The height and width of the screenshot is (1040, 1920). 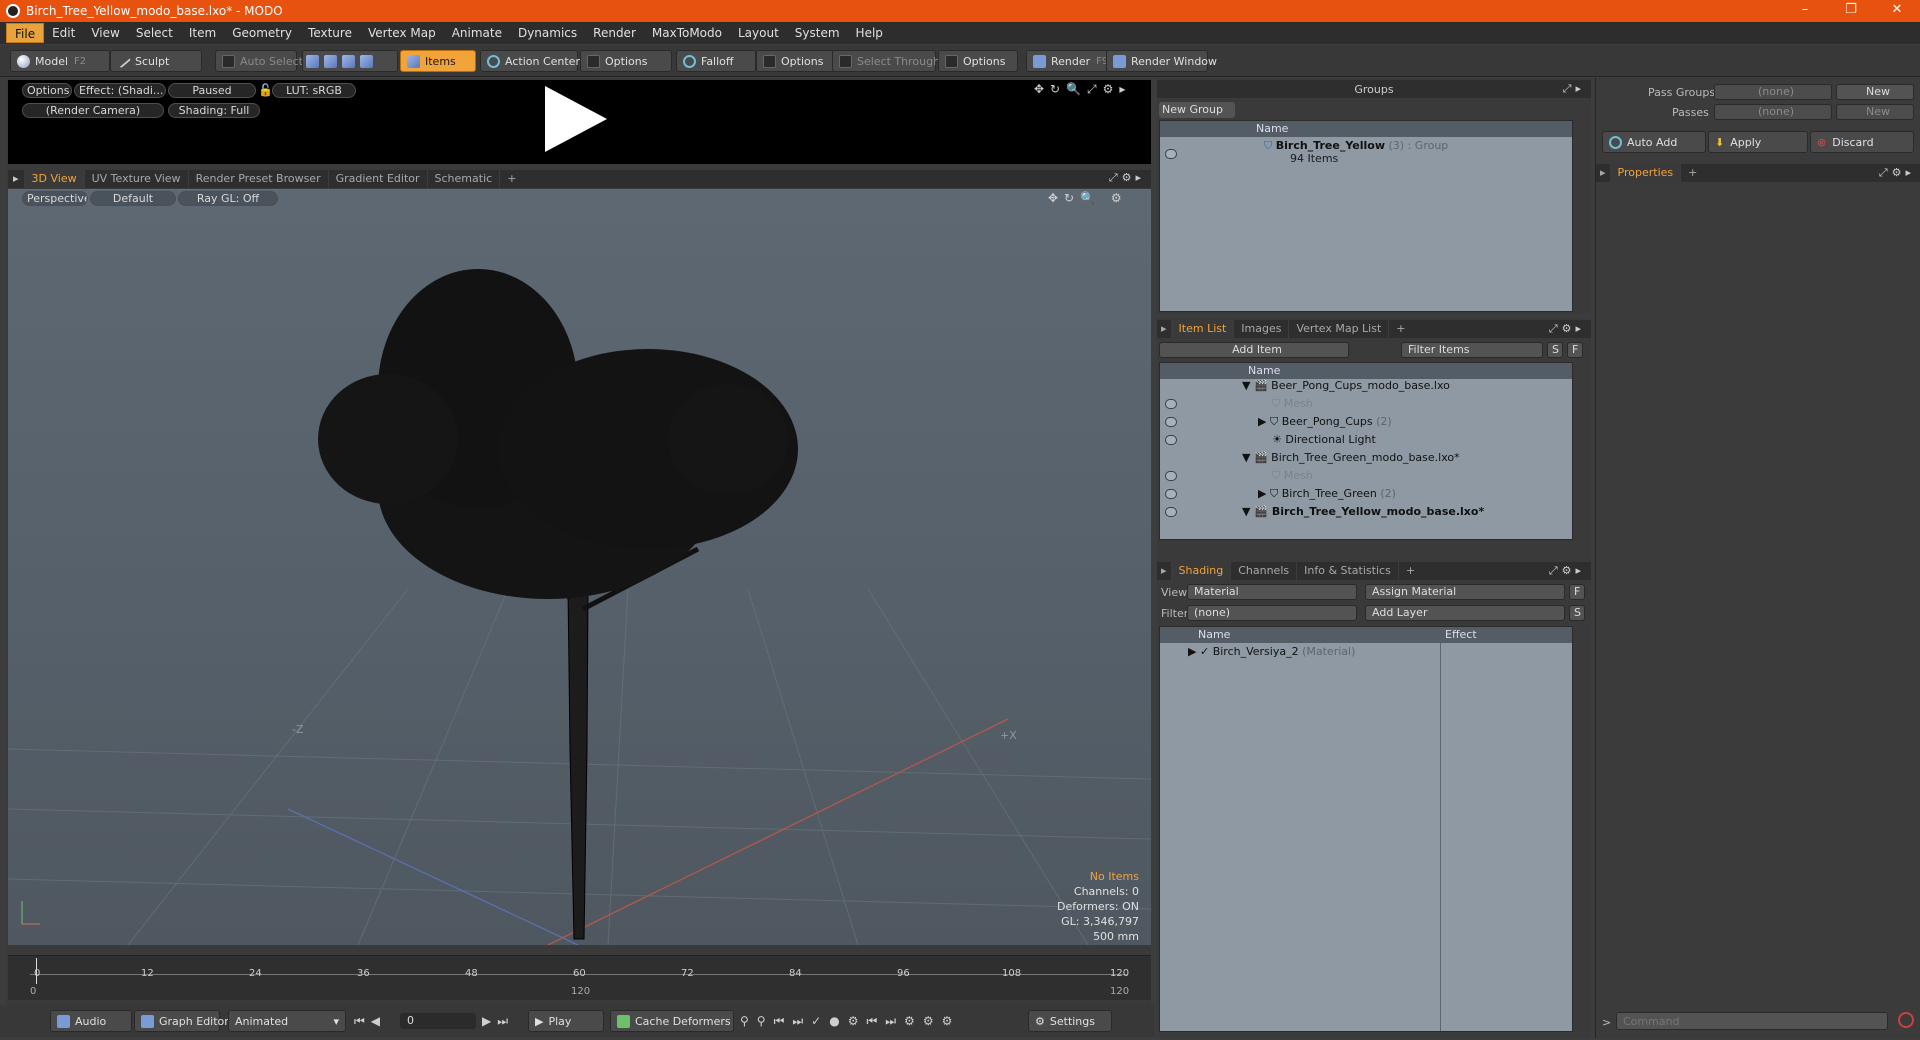 I want to click on play-icon, so click(x=576, y=119).